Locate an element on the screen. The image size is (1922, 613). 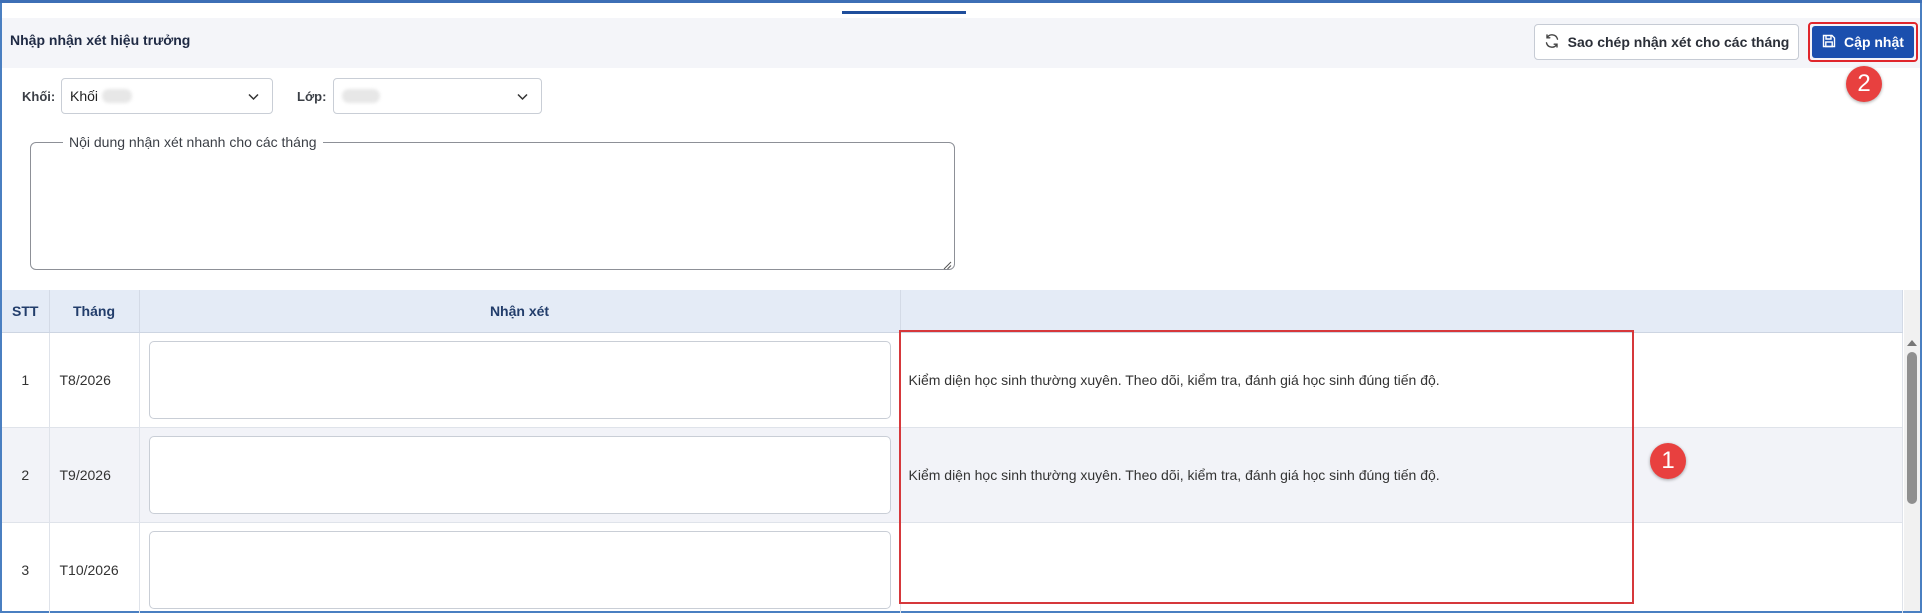
annotation-badge-1: 1 is located at coordinates (1668, 461).